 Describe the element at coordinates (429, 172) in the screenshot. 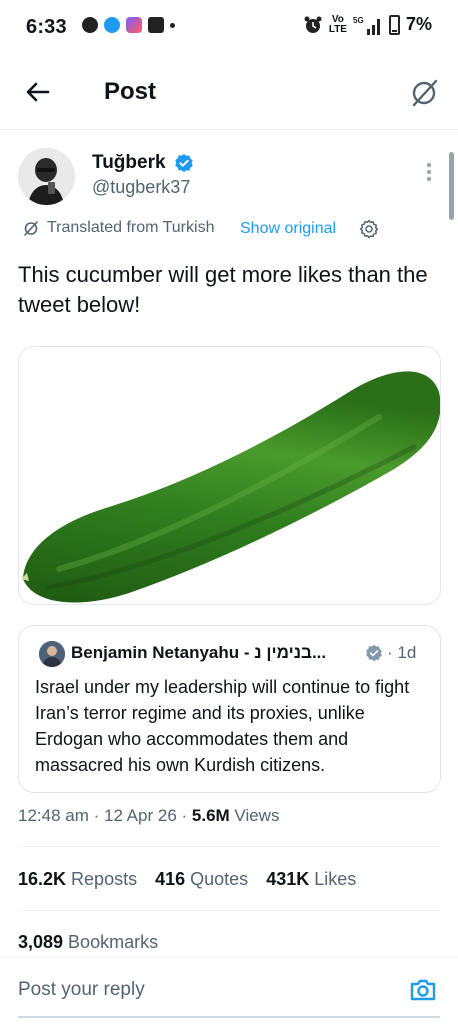

I see `more-options-icon` at that location.